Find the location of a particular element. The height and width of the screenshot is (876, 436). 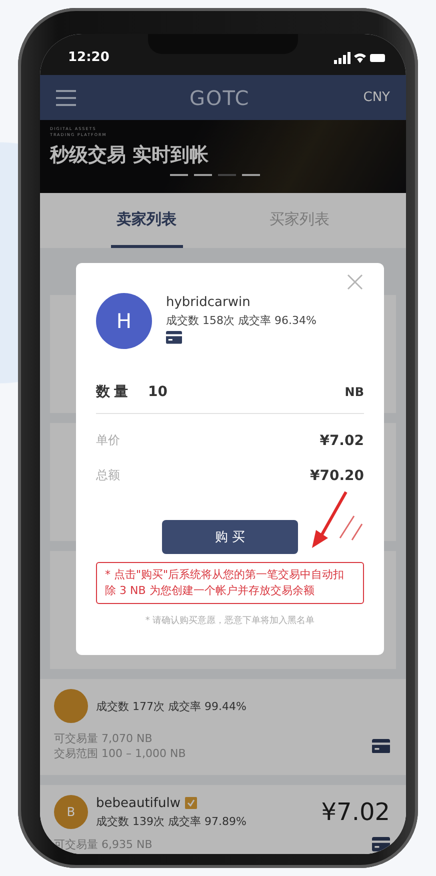

price-value: ¥70.20 is located at coordinates (337, 476).